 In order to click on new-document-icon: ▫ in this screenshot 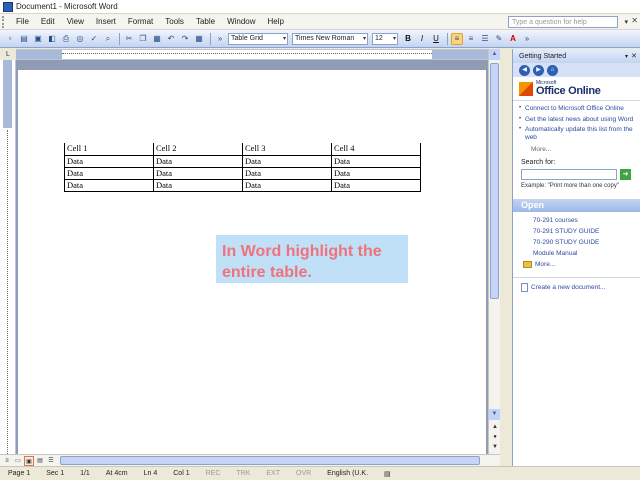, I will do `click(10, 39)`.